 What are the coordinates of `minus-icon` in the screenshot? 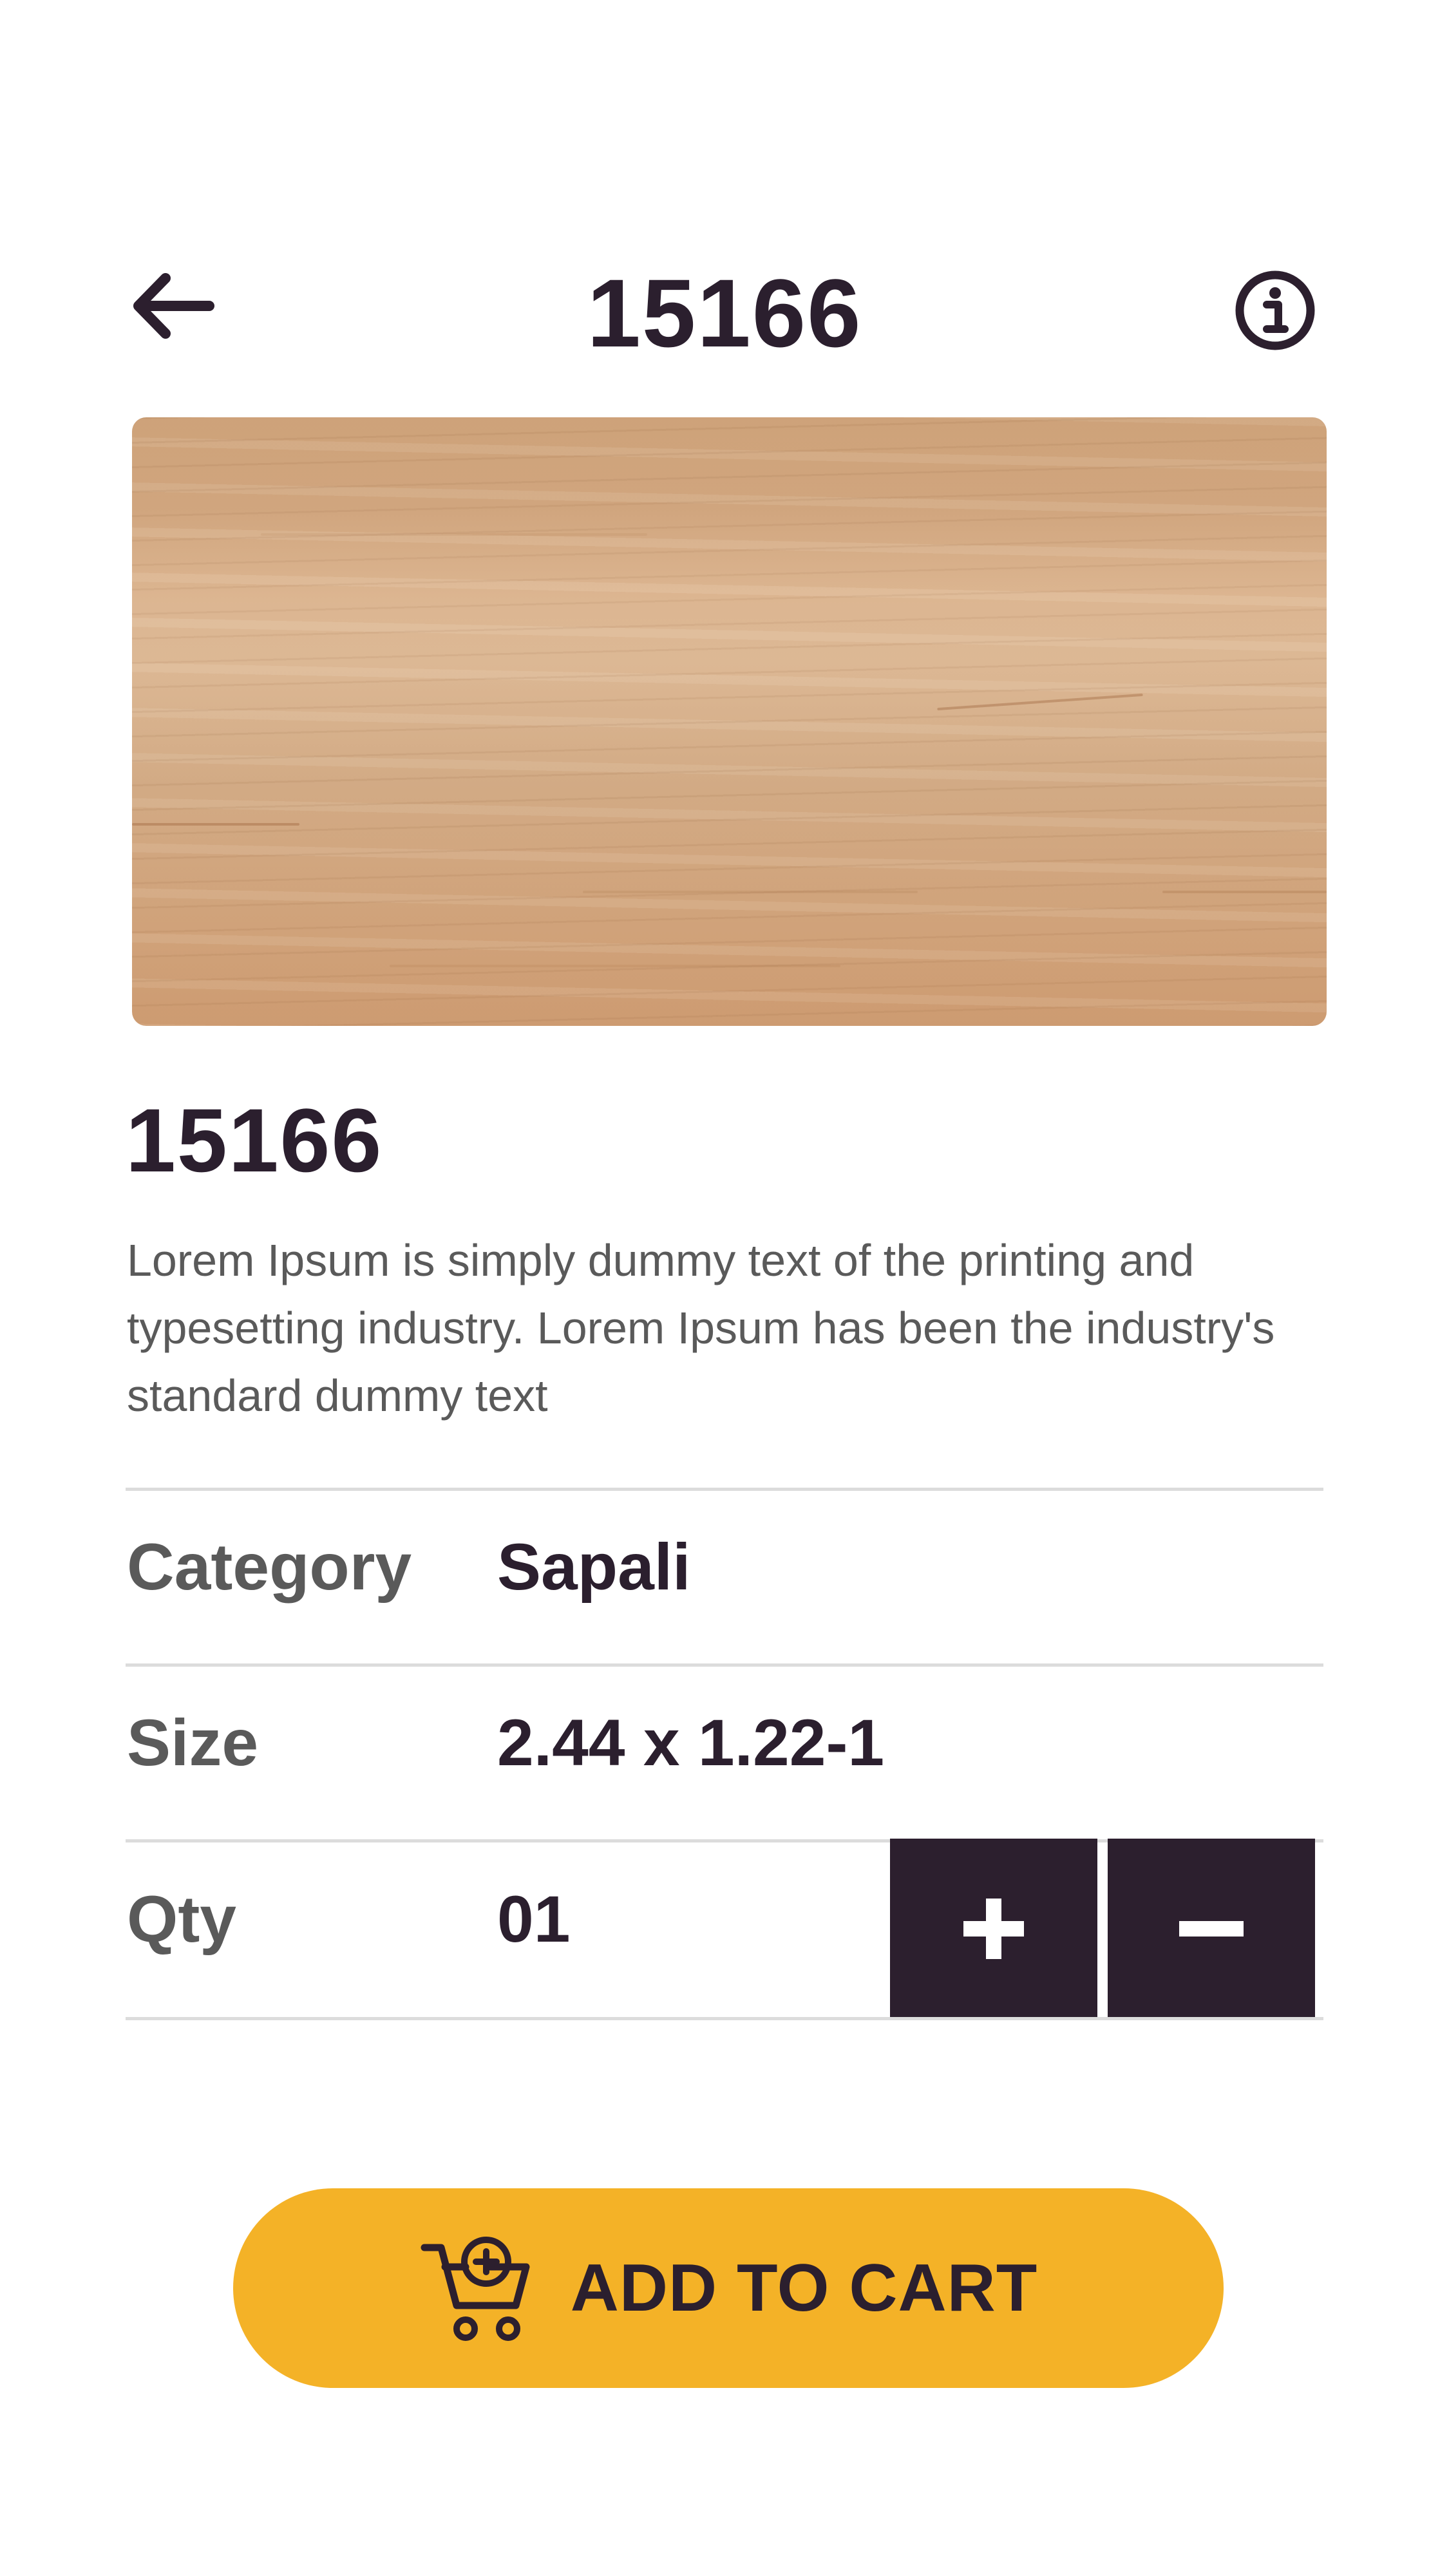 It's located at (1211, 1929).